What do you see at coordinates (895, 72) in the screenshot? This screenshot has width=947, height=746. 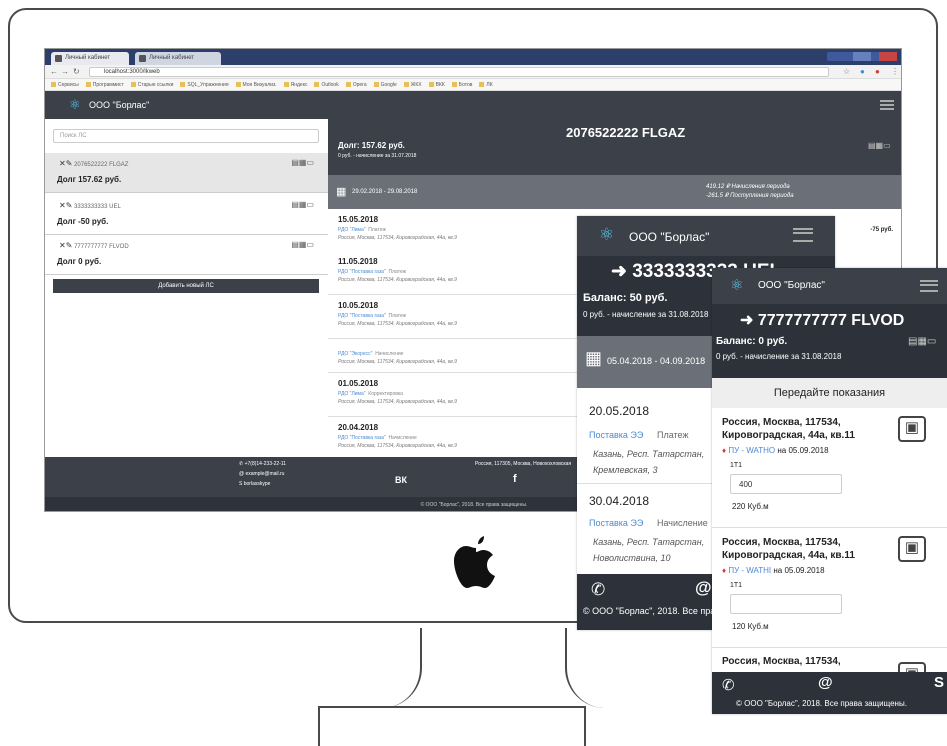 I see `menu-dots-icon: ⋮` at bounding box center [895, 72].